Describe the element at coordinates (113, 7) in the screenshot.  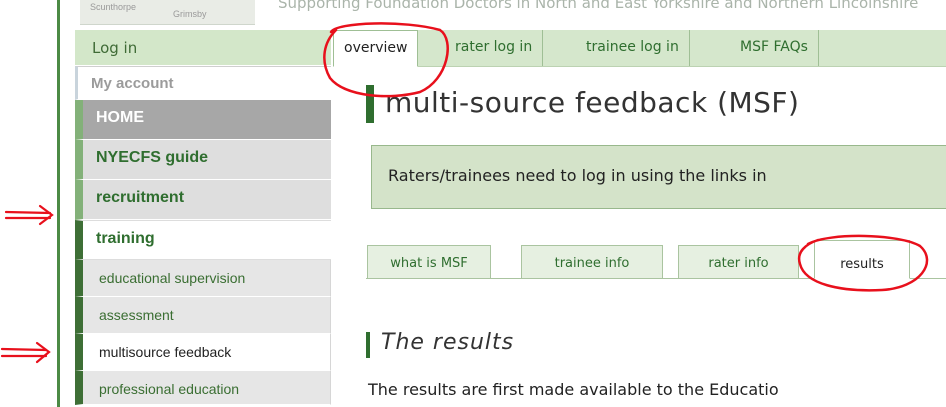
I see `map-place-label: Scunthorpe` at that location.